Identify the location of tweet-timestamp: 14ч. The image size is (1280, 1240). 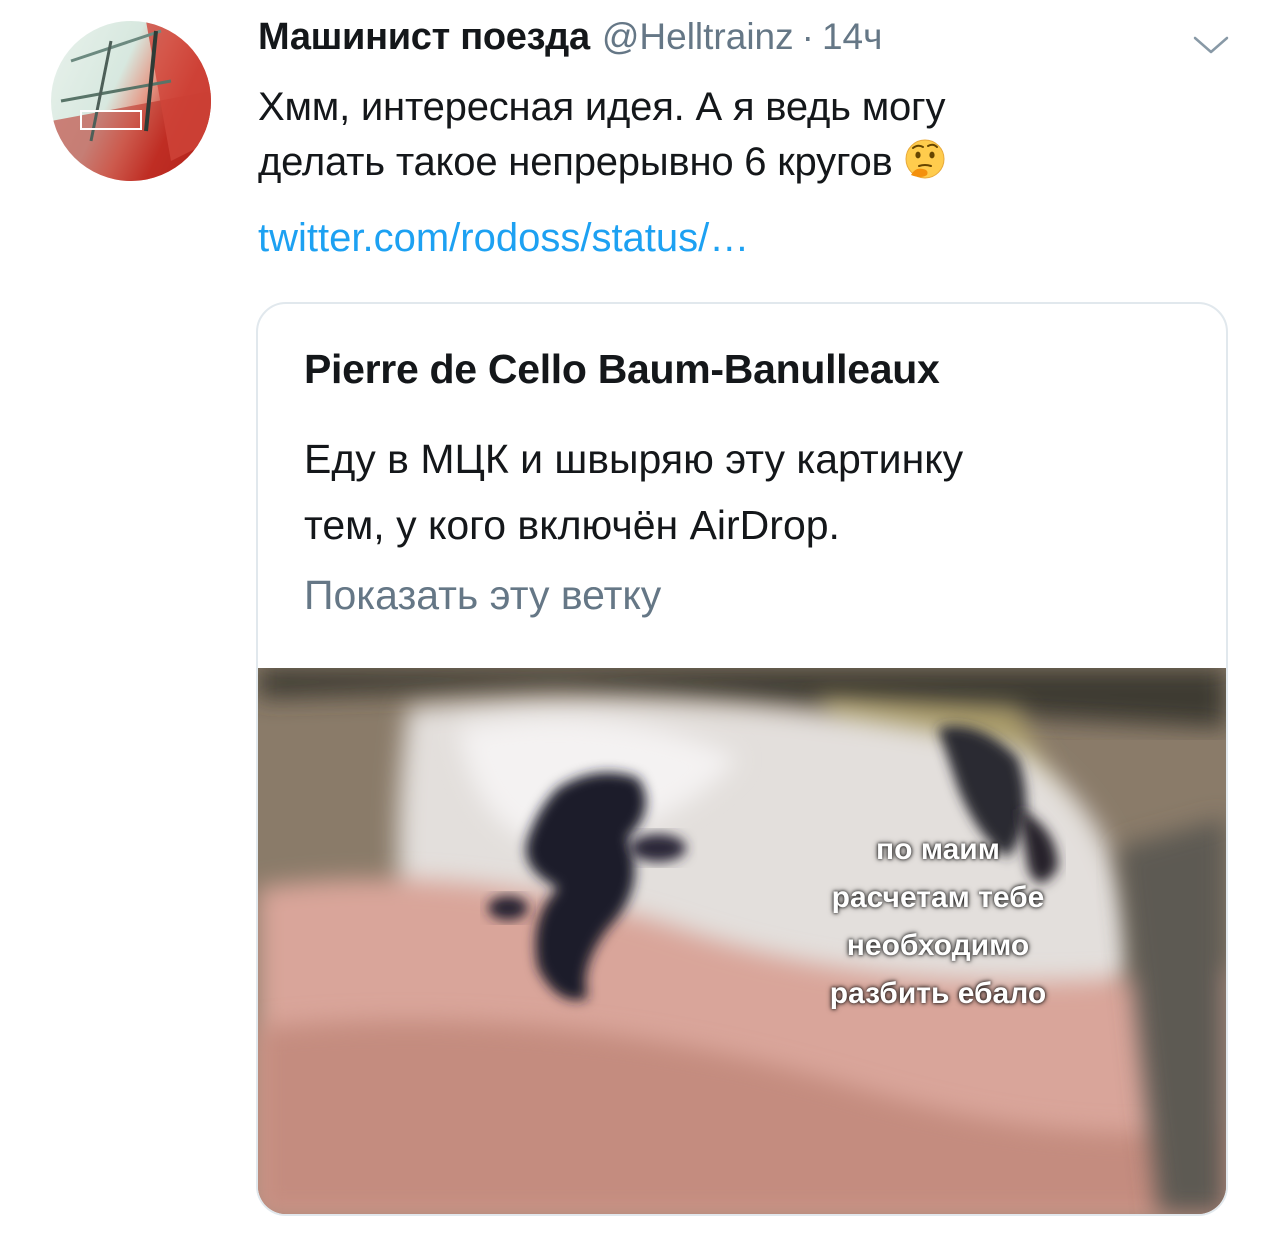
(852, 37).